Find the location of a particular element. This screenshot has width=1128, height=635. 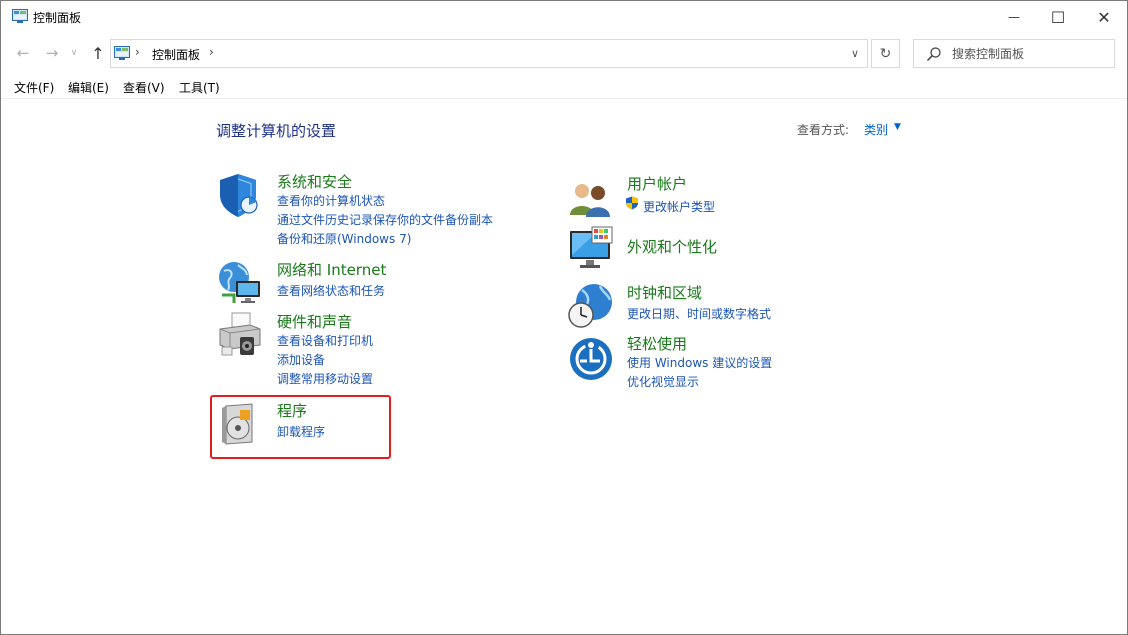

breadcrumb-control-panel: 控制面板 is located at coordinates (176, 54).